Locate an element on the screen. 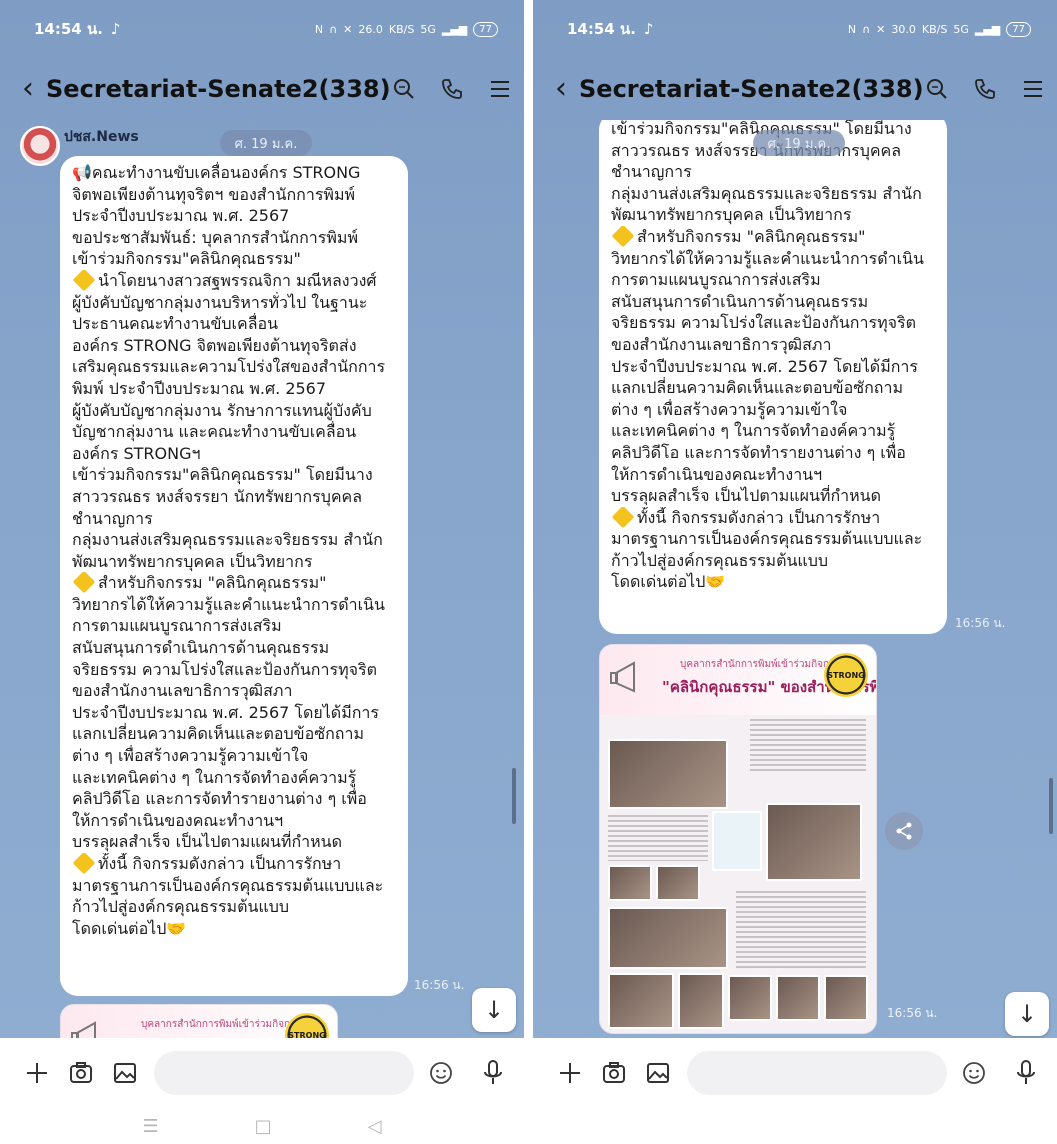 This screenshot has width=1057, height=1144. message-time: 16:56 น. is located at coordinates (439, 985).